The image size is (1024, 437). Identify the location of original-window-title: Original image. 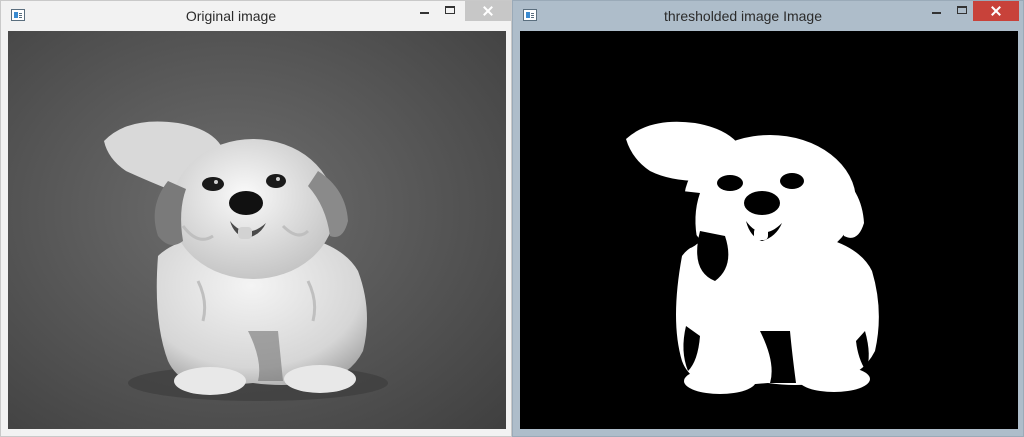
(231, 16).